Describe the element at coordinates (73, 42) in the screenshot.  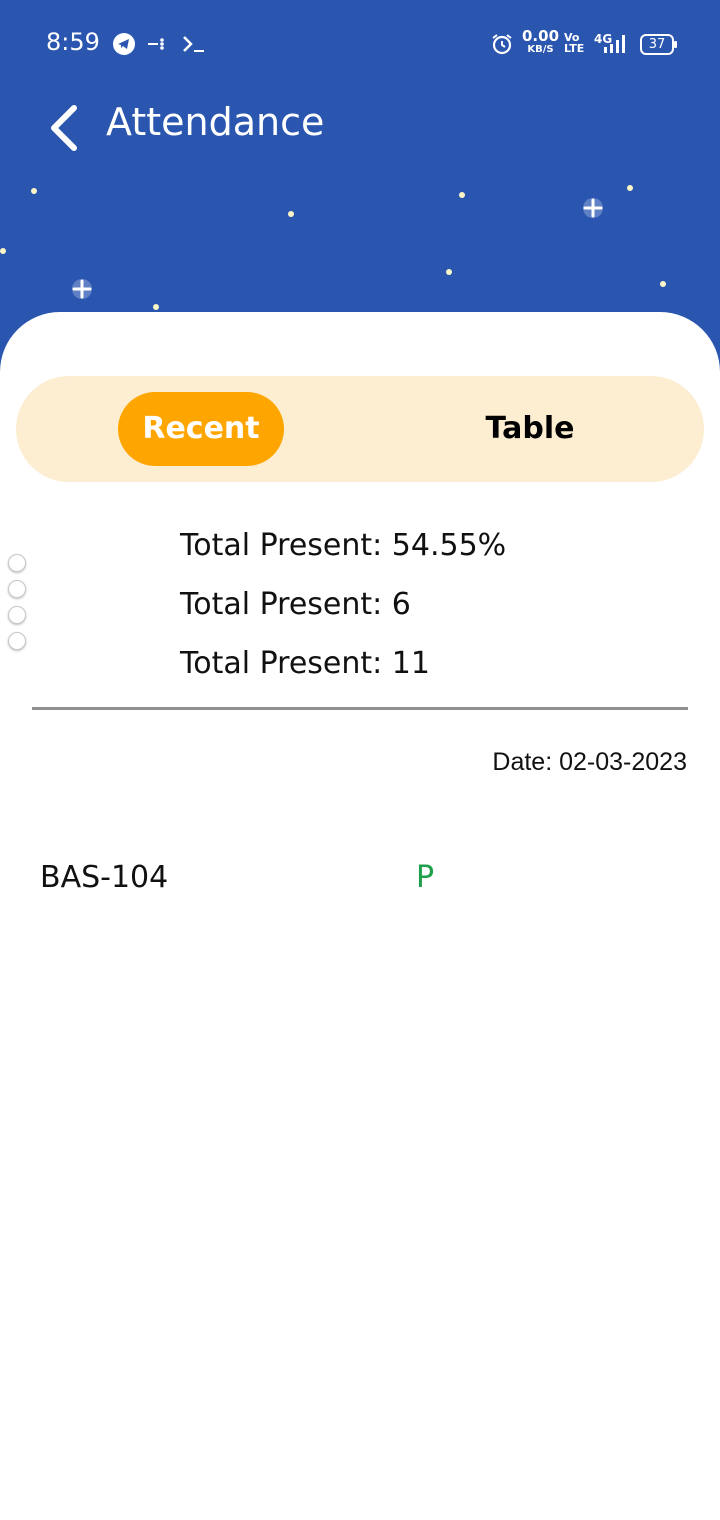
I see `status-time: 8:59` at that location.